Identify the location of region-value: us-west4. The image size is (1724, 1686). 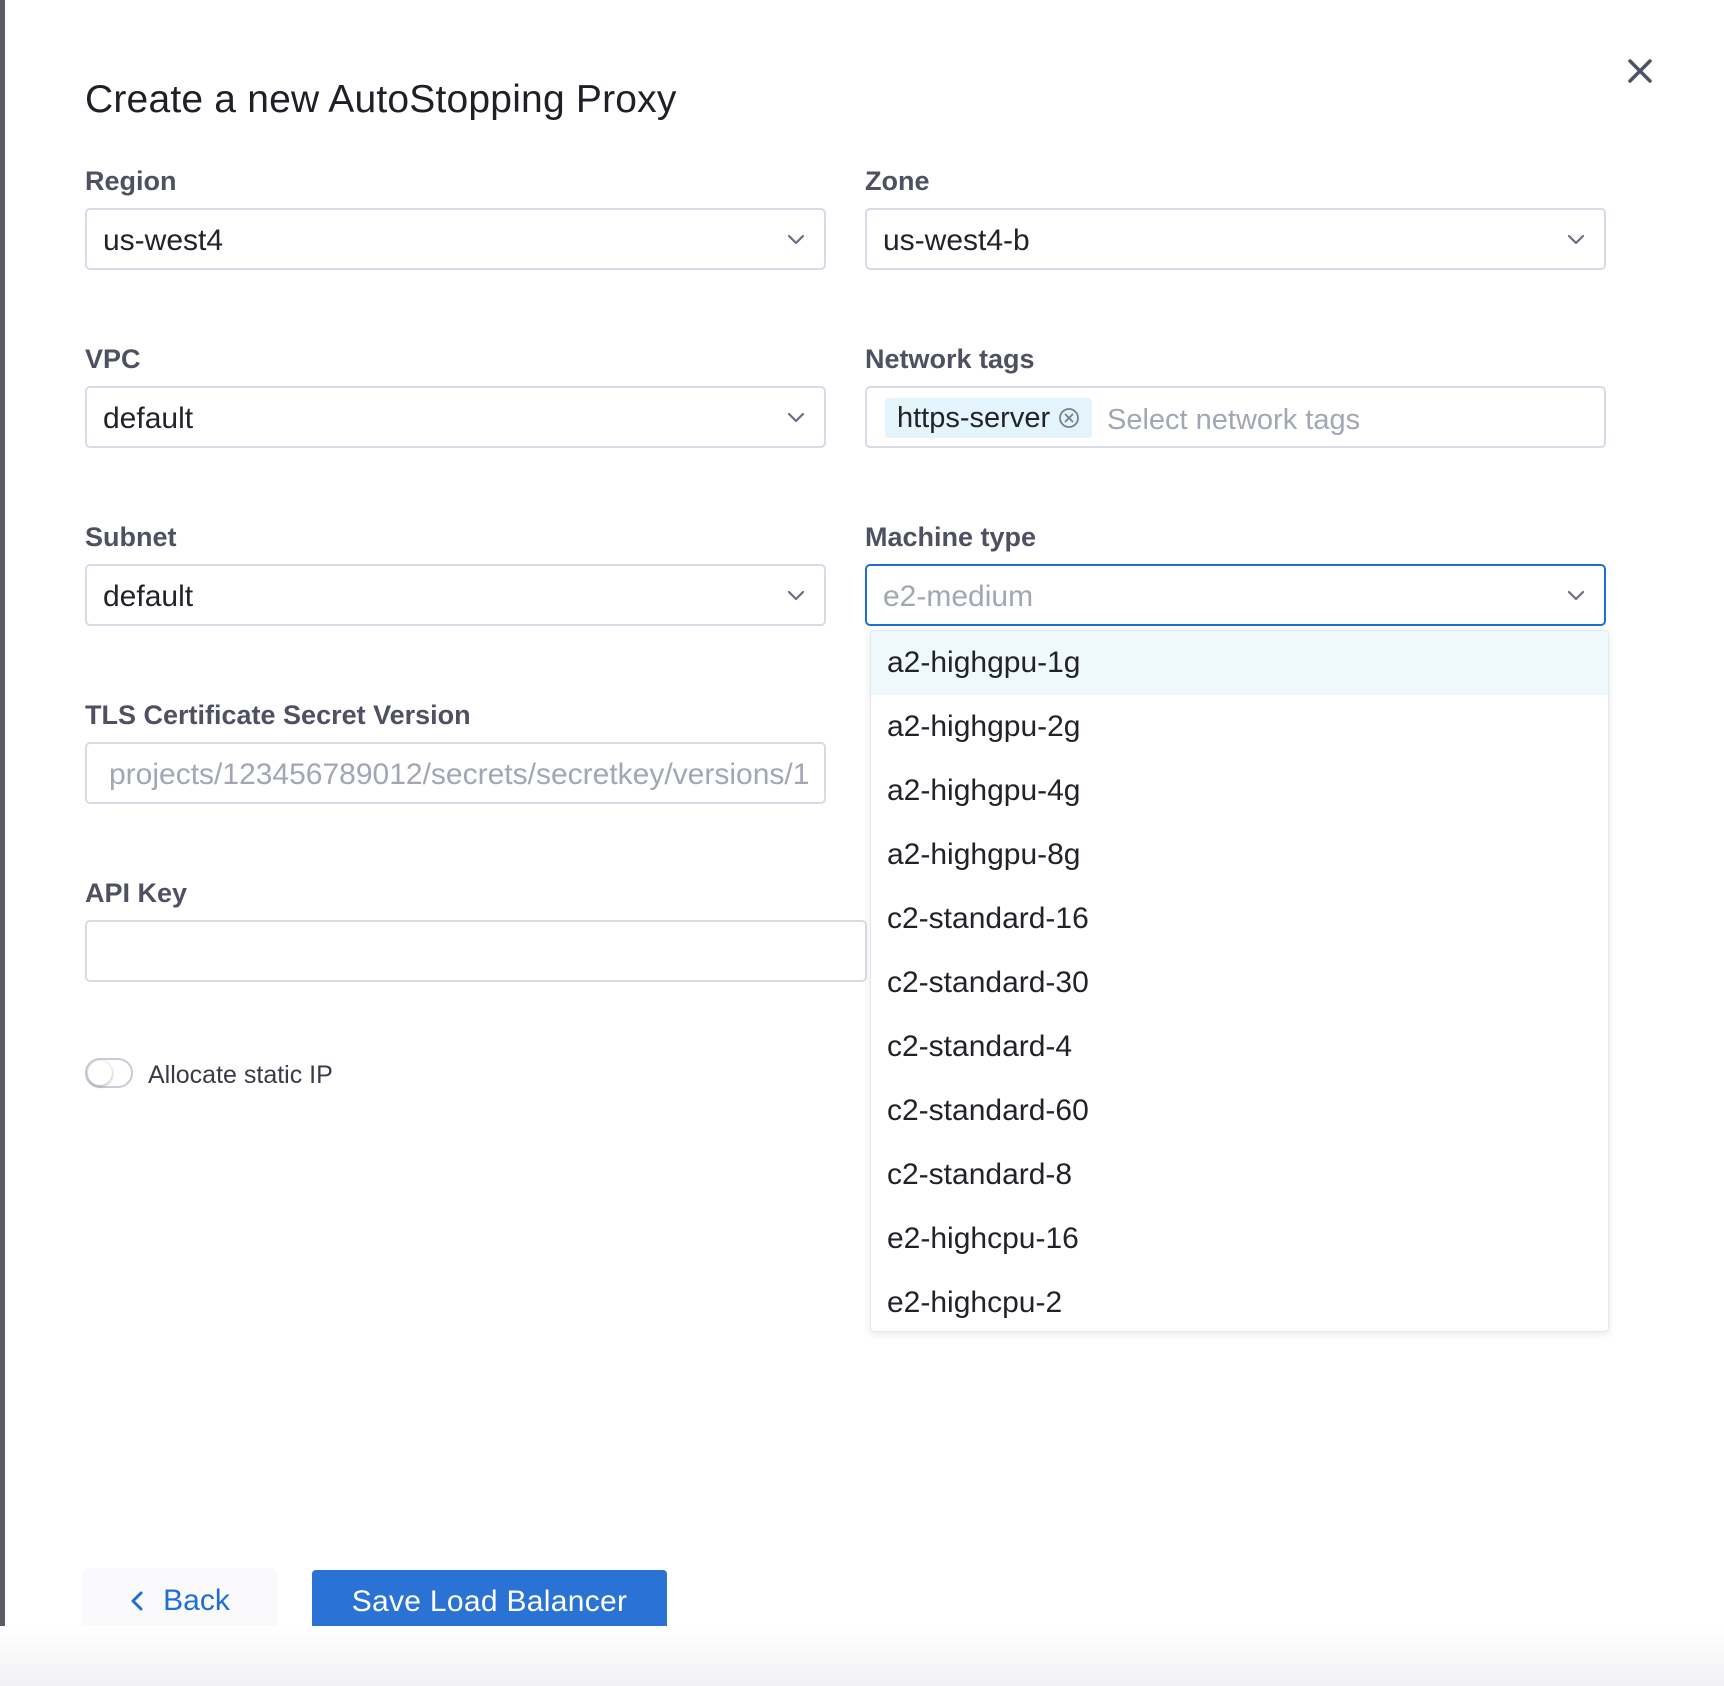
(163, 240).